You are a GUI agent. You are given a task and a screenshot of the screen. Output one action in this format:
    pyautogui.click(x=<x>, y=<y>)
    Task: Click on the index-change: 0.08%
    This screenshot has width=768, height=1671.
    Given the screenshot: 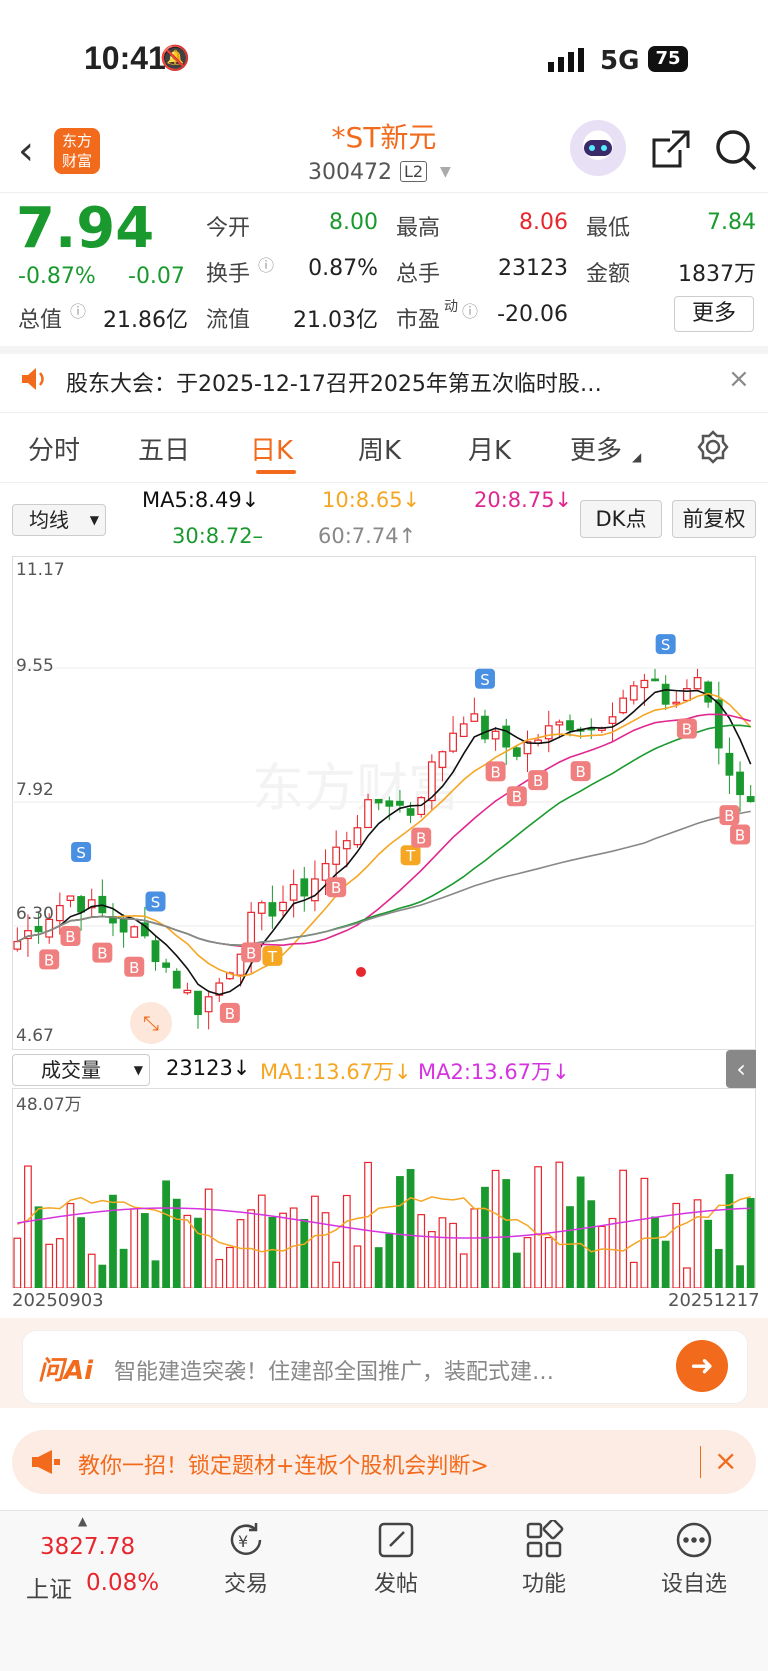 What is the action you would take?
    pyautogui.click(x=122, y=1583)
    